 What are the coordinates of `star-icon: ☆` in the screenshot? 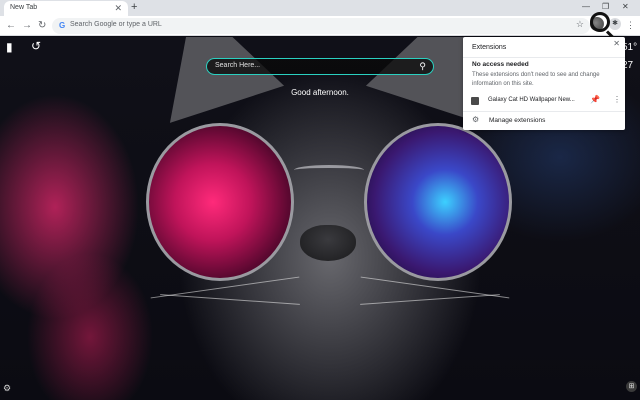 It's located at (580, 24).